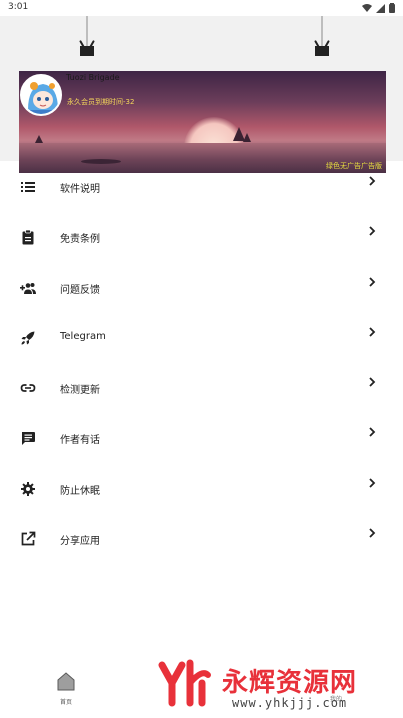  Describe the element at coordinates (28, 439) in the screenshot. I see `message-icon` at that location.